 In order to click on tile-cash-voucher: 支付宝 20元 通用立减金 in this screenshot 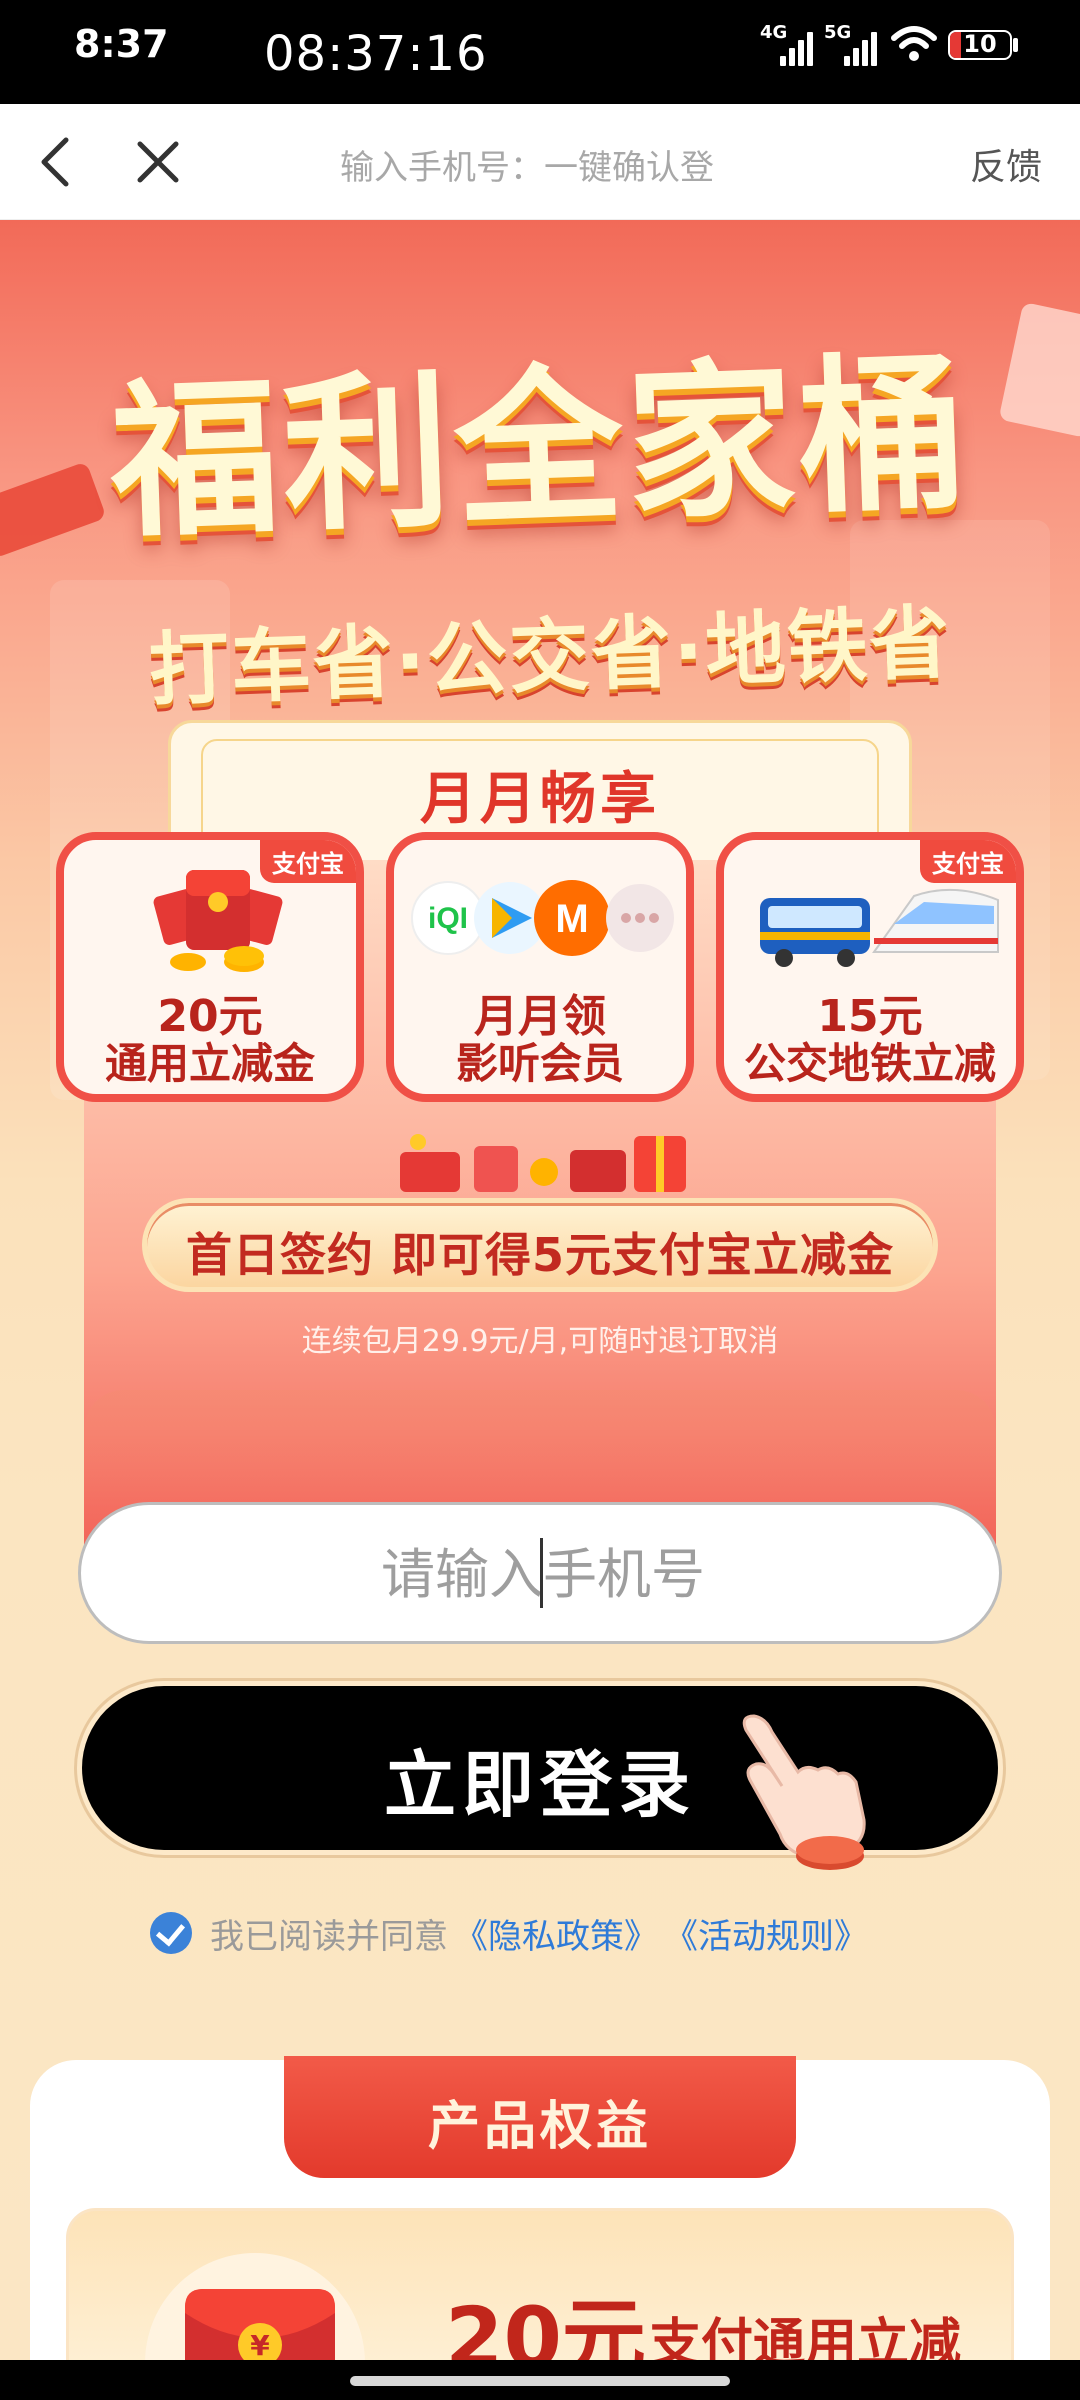, I will do `click(210, 967)`.